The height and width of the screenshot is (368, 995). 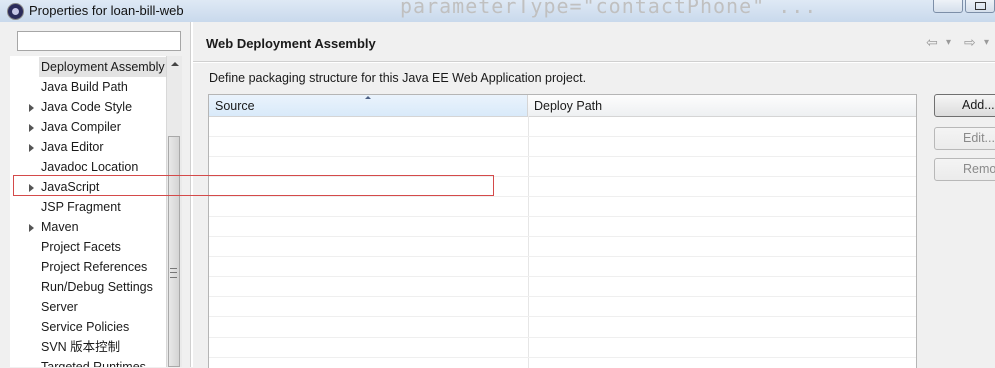 I want to click on header-separator-light, so click(x=594, y=62).